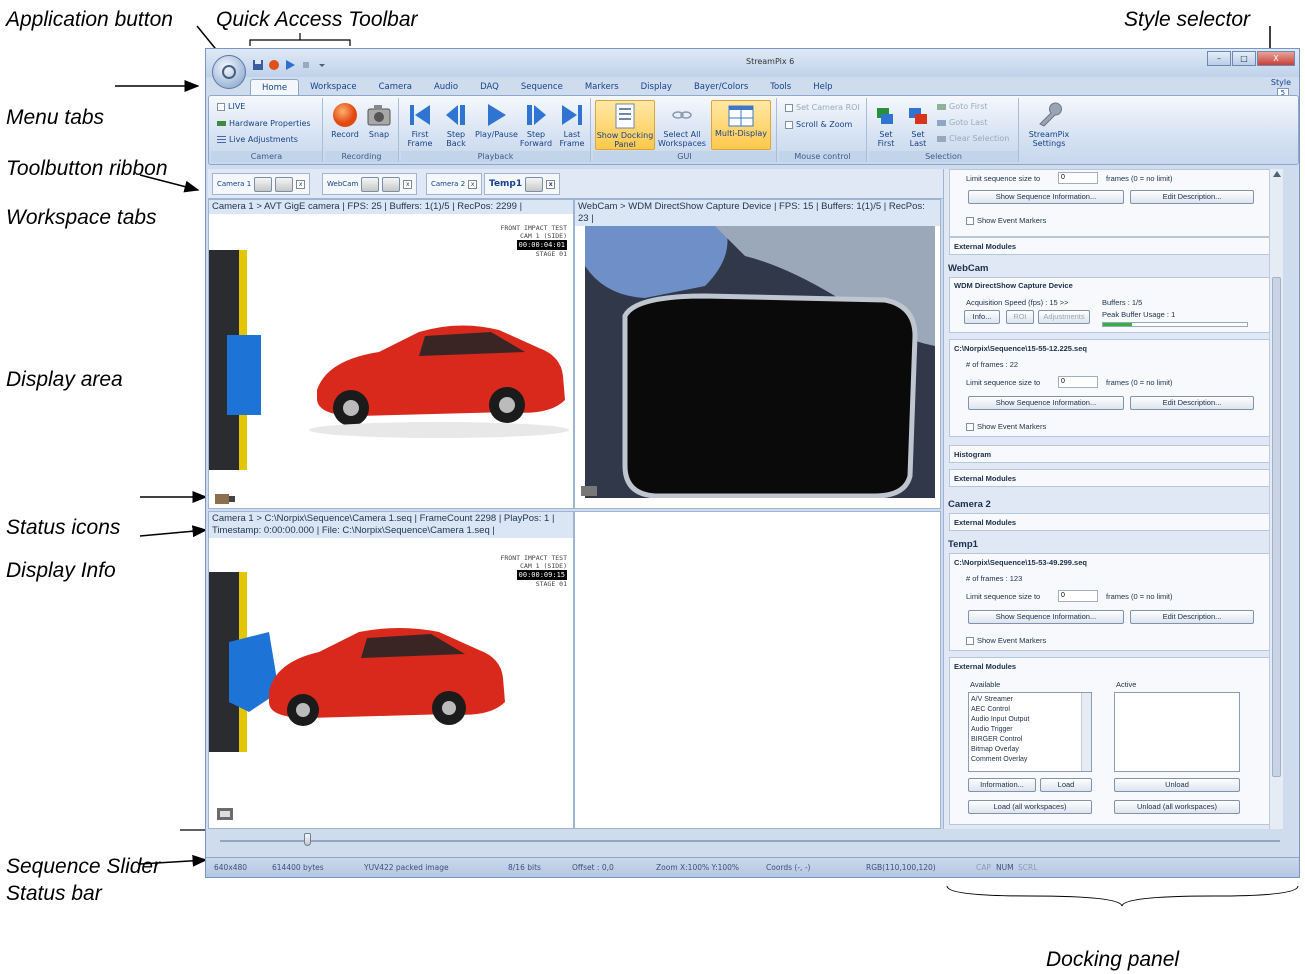 This screenshot has width=1305, height=974. Describe the element at coordinates (1030, 750) in the screenshot. I see `list-item: Bitmap Overlay` at that location.